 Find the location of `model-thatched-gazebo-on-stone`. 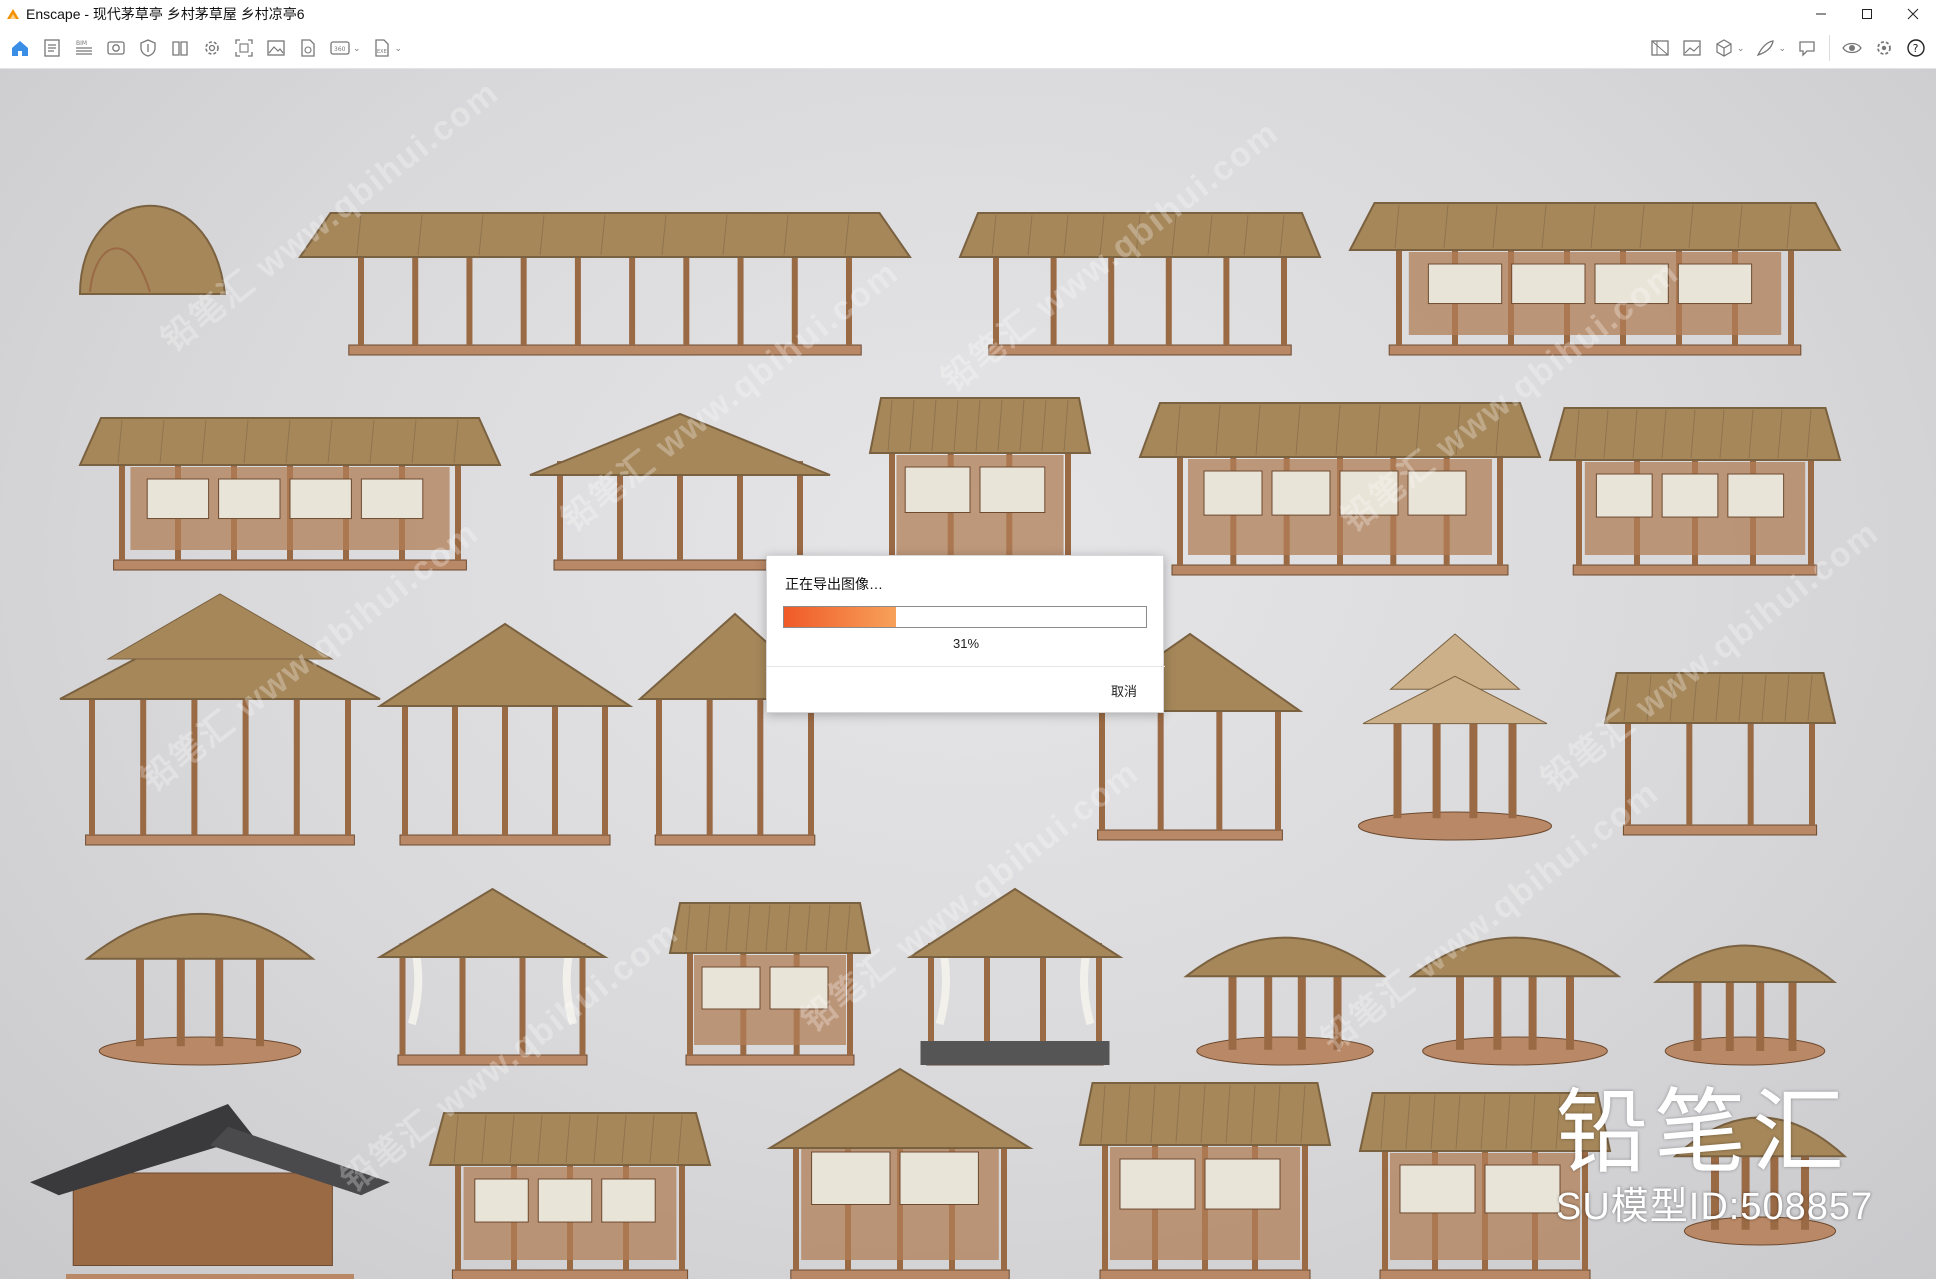

model-thatched-gazebo-on-stone is located at coordinates (1015, 978).